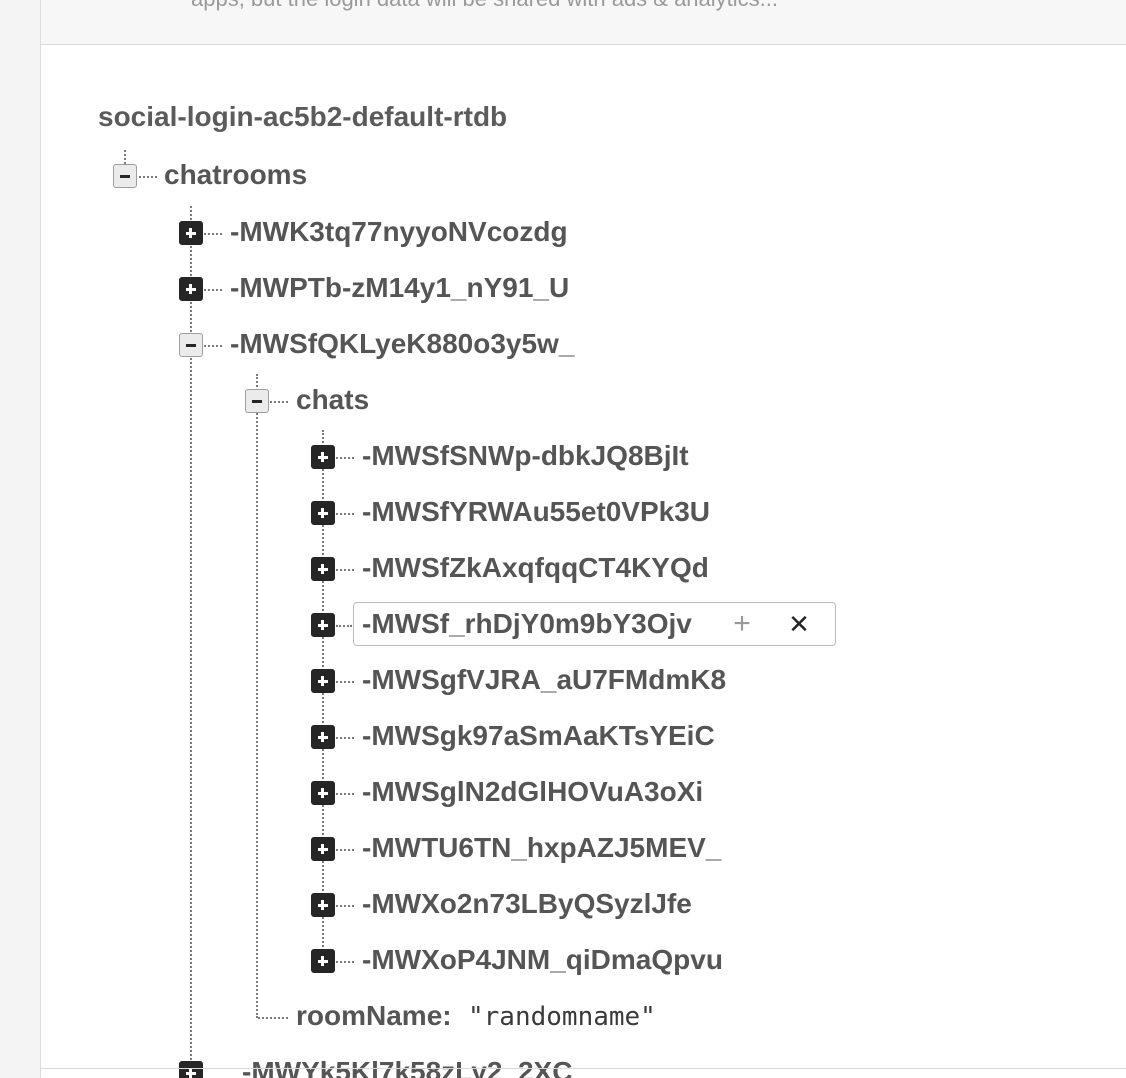 Image resolution: width=1126 pixels, height=1078 pixels. What do you see at coordinates (583, 1068) in the screenshot?
I see `panel-bottom-border` at bounding box center [583, 1068].